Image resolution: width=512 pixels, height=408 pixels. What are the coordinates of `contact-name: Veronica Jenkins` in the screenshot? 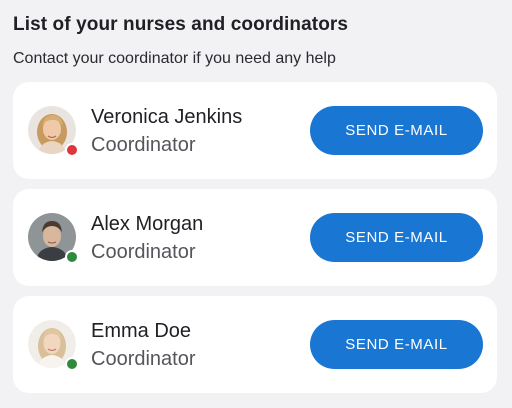 It's located at (167, 117).